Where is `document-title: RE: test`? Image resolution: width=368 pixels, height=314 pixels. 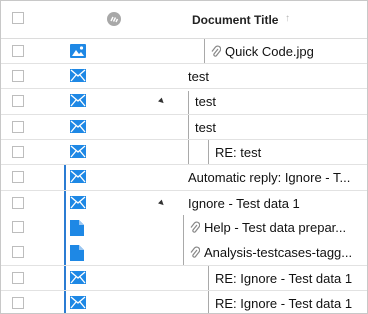 document-title: RE: test is located at coordinates (238, 152).